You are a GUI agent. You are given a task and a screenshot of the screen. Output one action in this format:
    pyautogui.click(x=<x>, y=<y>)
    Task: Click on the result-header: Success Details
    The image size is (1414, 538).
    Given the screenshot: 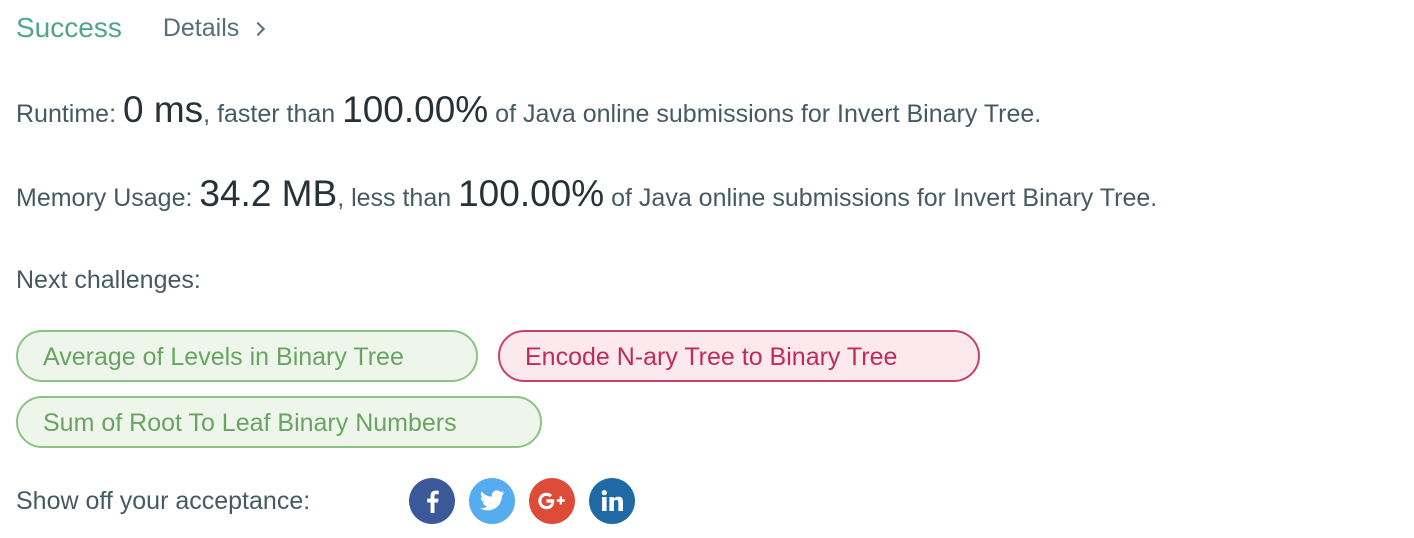 What is the action you would take?
    pyautogui.click(x=141, y=28)
    